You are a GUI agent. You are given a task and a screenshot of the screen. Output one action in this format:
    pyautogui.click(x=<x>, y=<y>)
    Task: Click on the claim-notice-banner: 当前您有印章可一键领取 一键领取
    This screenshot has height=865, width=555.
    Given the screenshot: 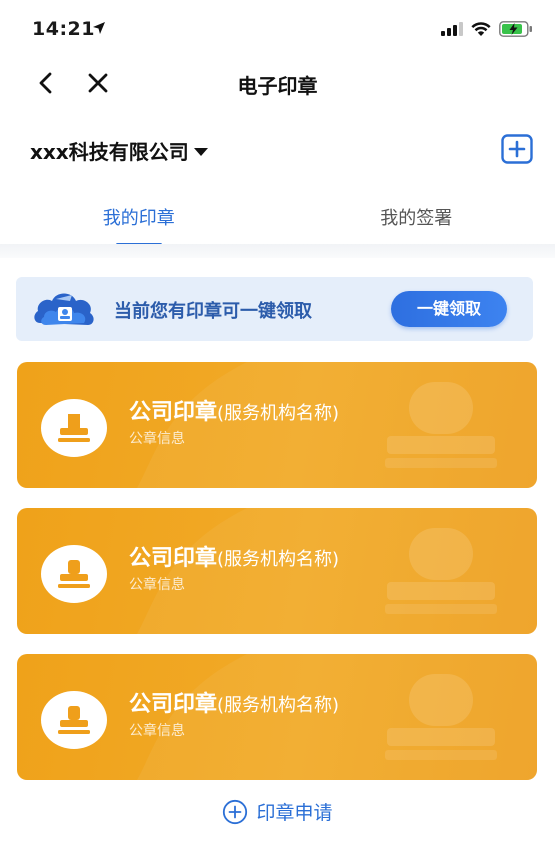 What is the action you would take?
    pyautogui.click(x=274, y=309)
    